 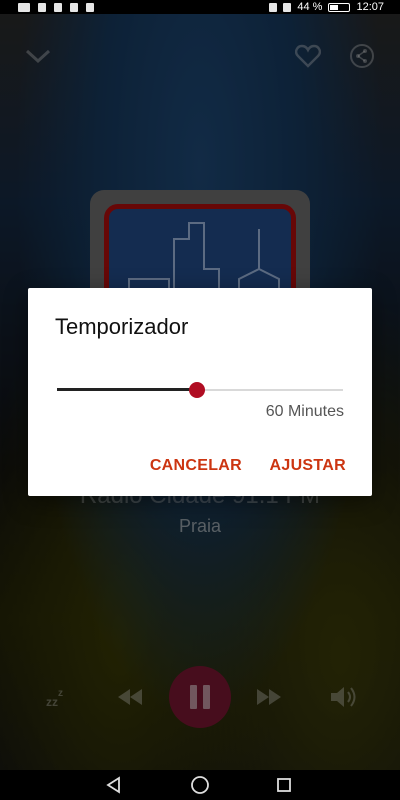 I want to click on recents-button, so click(x=284, y=785).